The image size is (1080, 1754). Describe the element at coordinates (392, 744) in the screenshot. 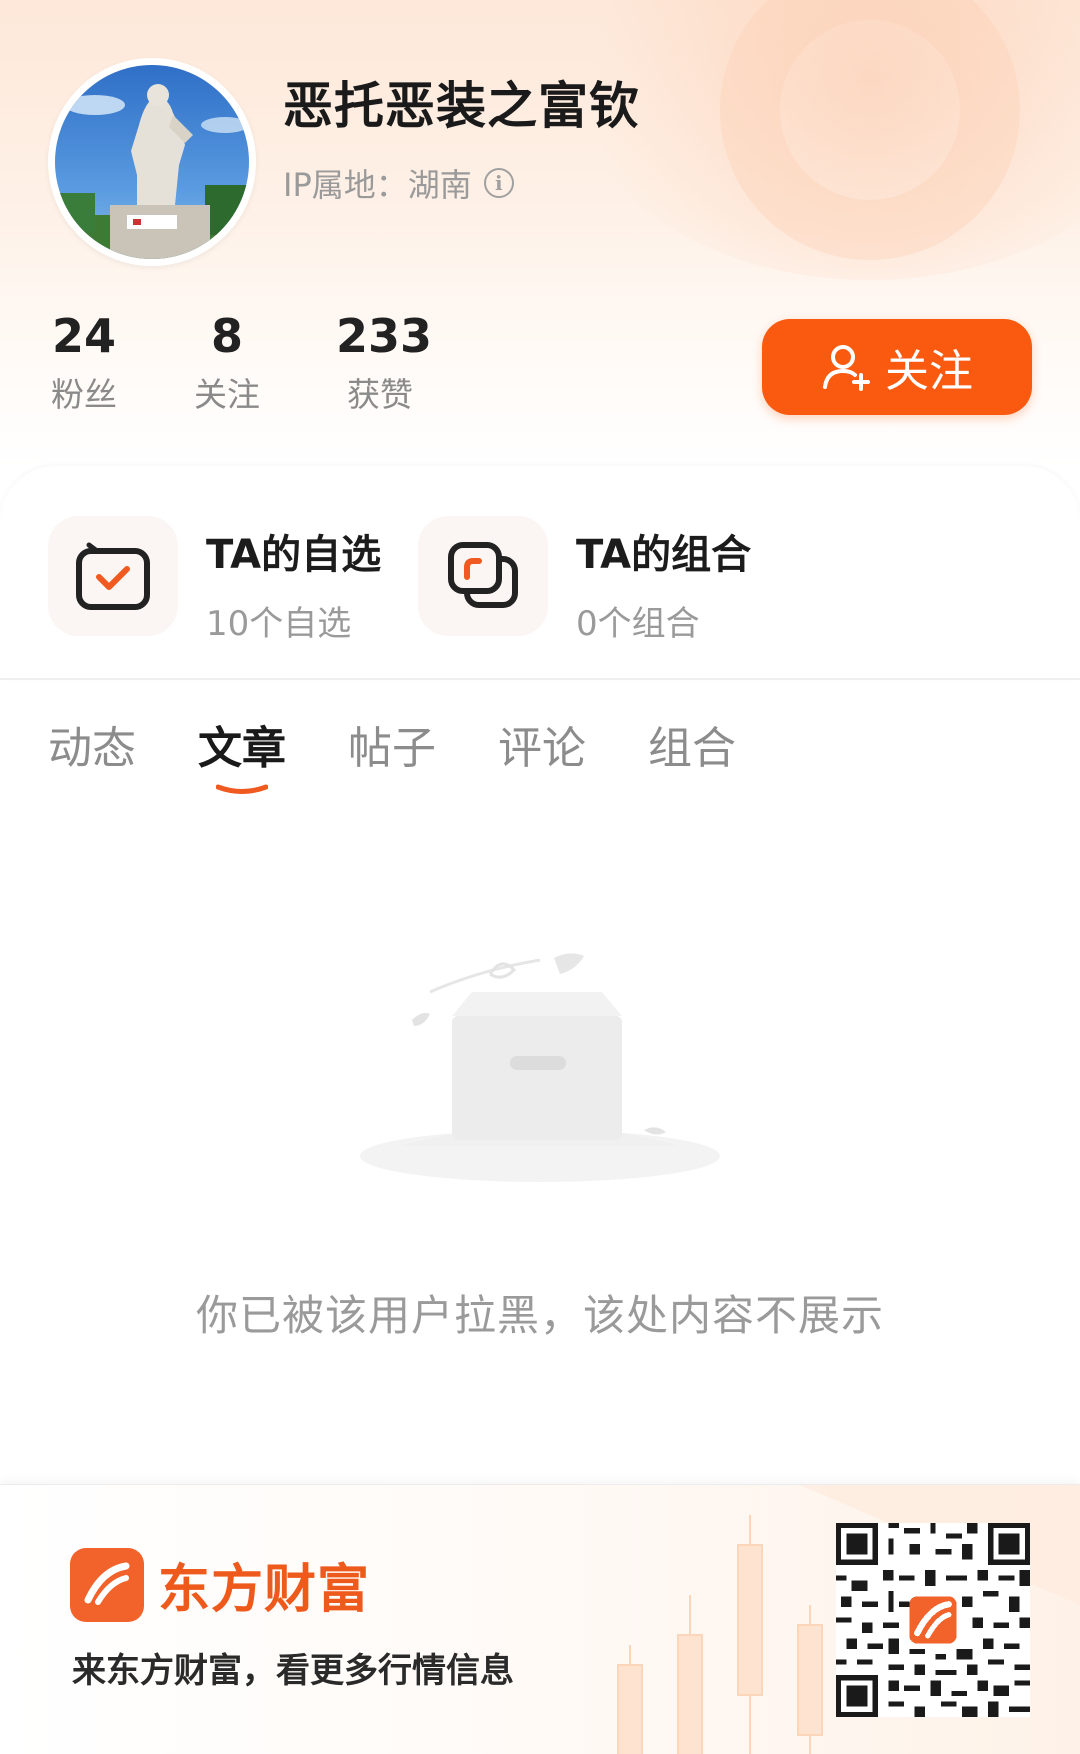

I see `tab-posts: 帖子` at that location.